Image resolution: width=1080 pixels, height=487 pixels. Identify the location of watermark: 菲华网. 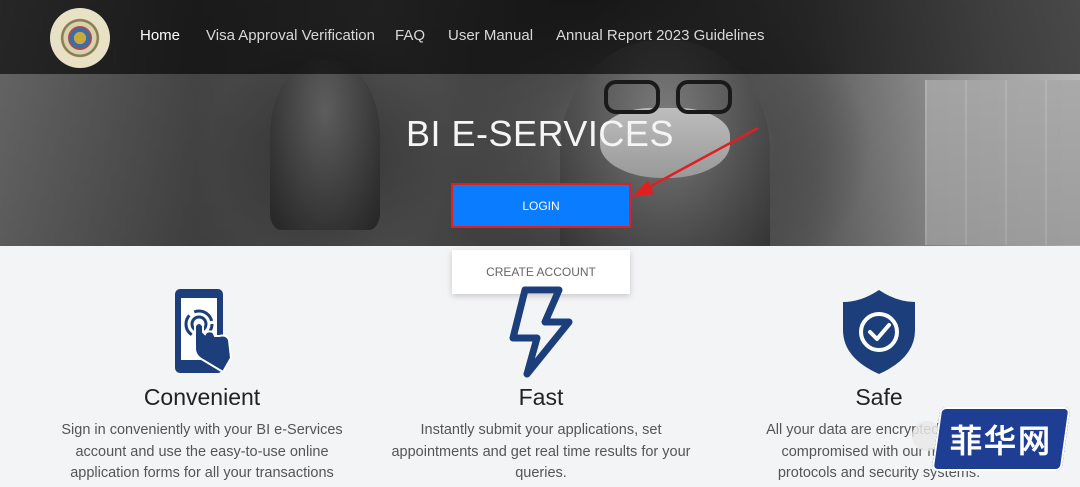
(992, 439).